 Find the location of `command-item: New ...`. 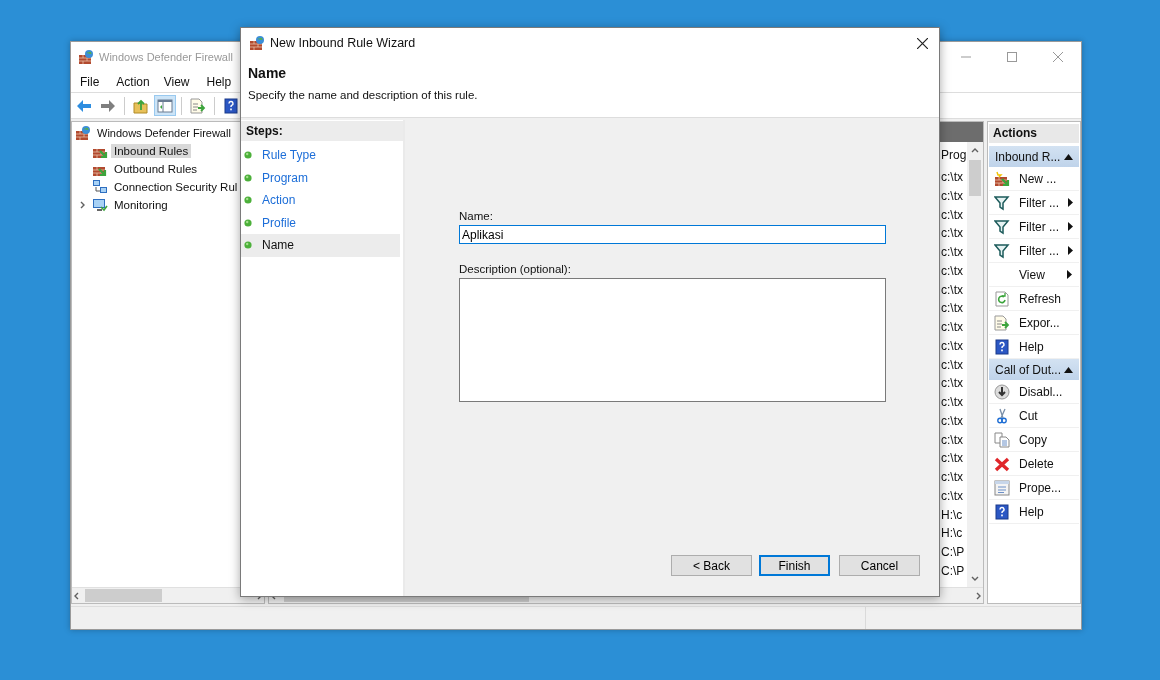

command-item: New ... is located at coordinates (1034, 179).